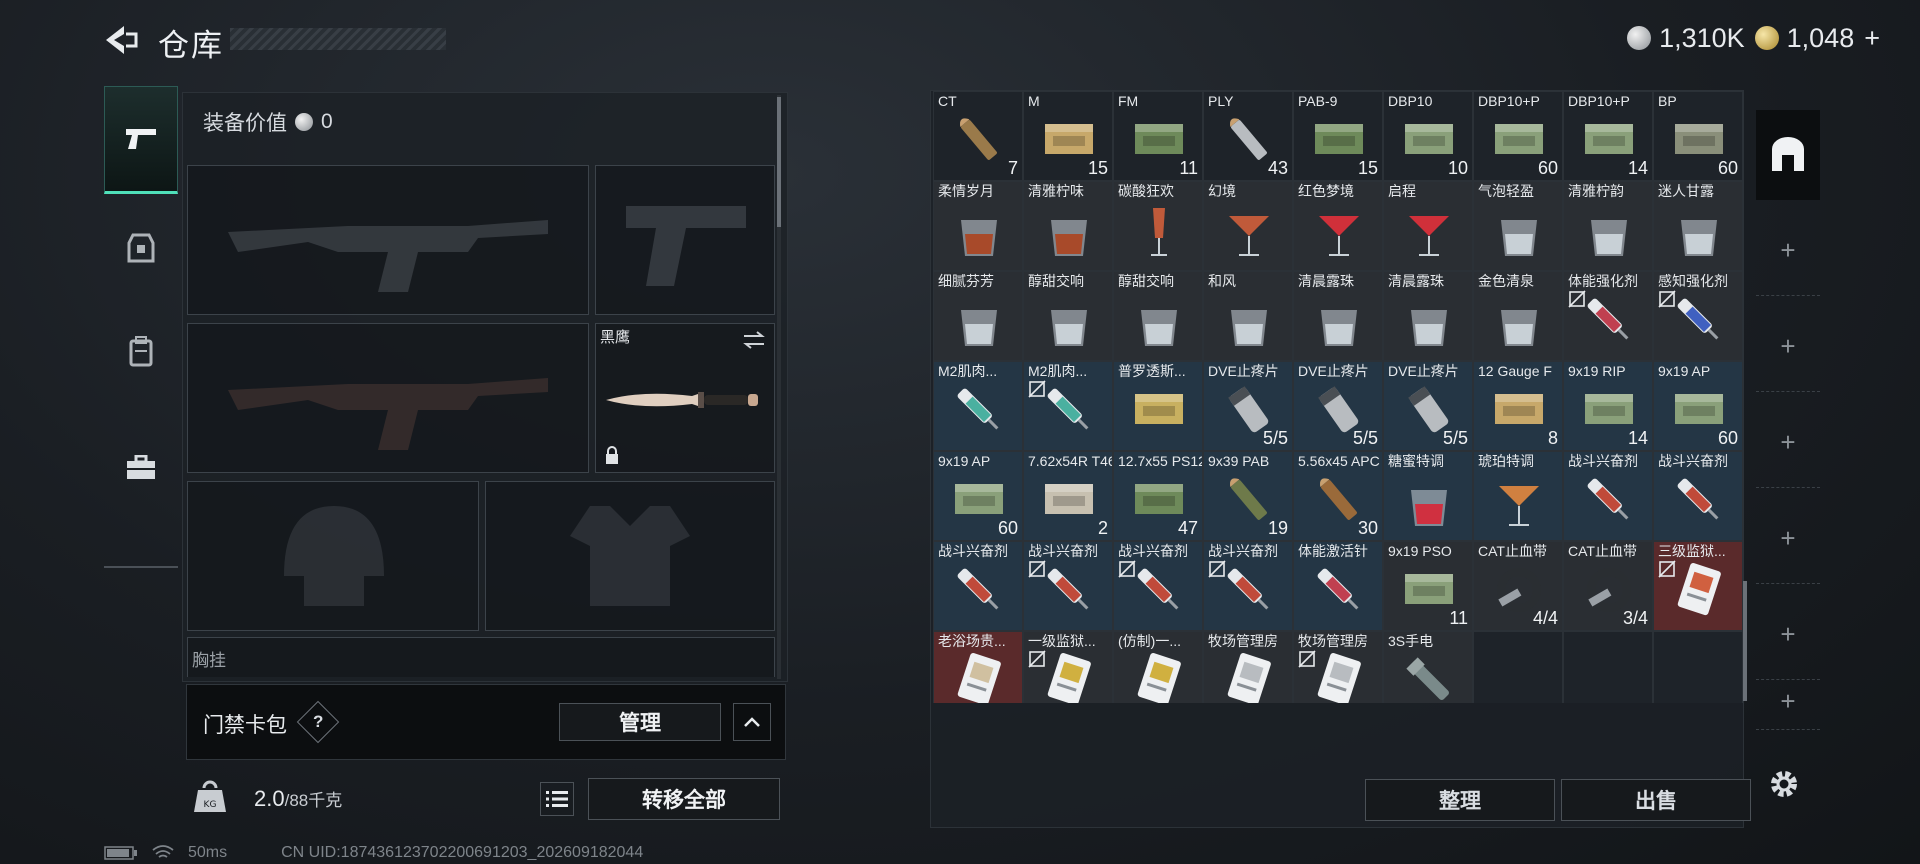 Image resolution: width=1920 pixels, height=864 pixels. Describe the element at coordinates (1788, 539) in the screenshot. I see `stash-tab-add-4: +` at that location.